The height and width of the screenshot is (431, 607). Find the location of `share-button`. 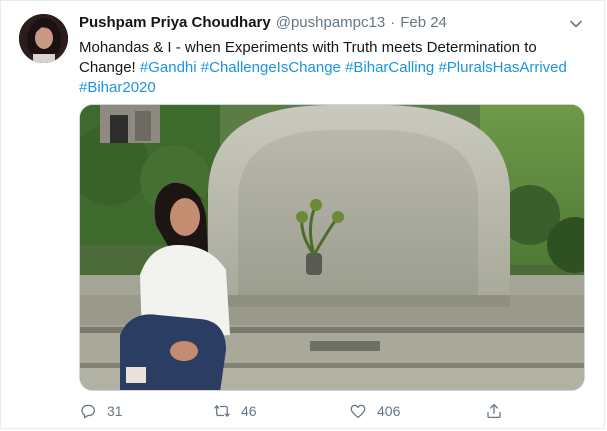

share-button is located at coordinates (494, 411).